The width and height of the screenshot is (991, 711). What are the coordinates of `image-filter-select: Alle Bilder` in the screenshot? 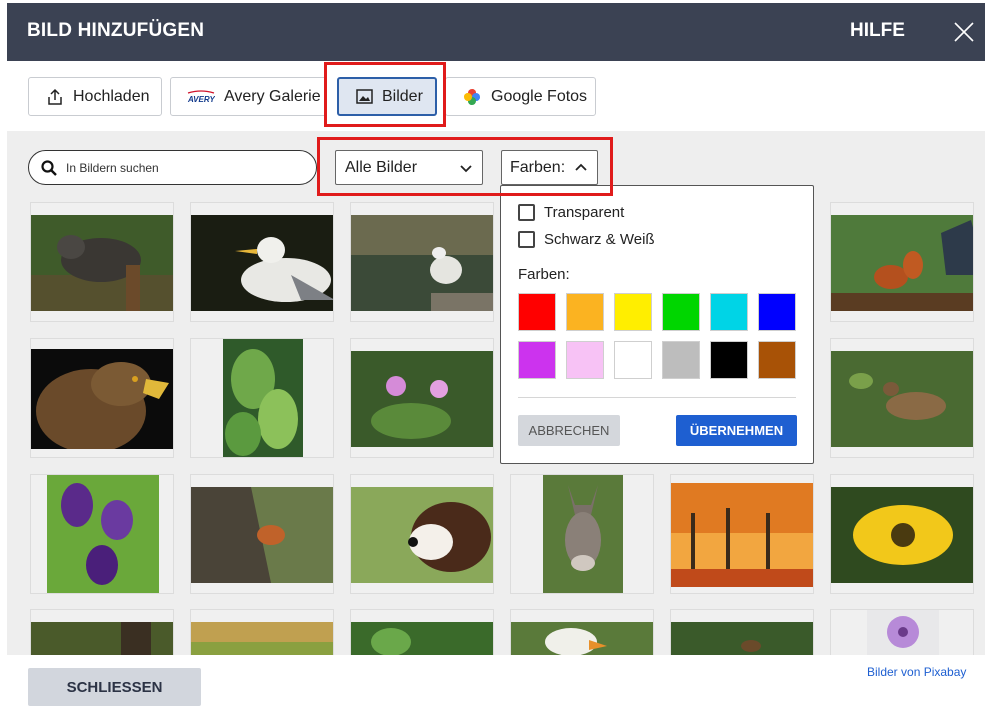 It's located at (409, 167).